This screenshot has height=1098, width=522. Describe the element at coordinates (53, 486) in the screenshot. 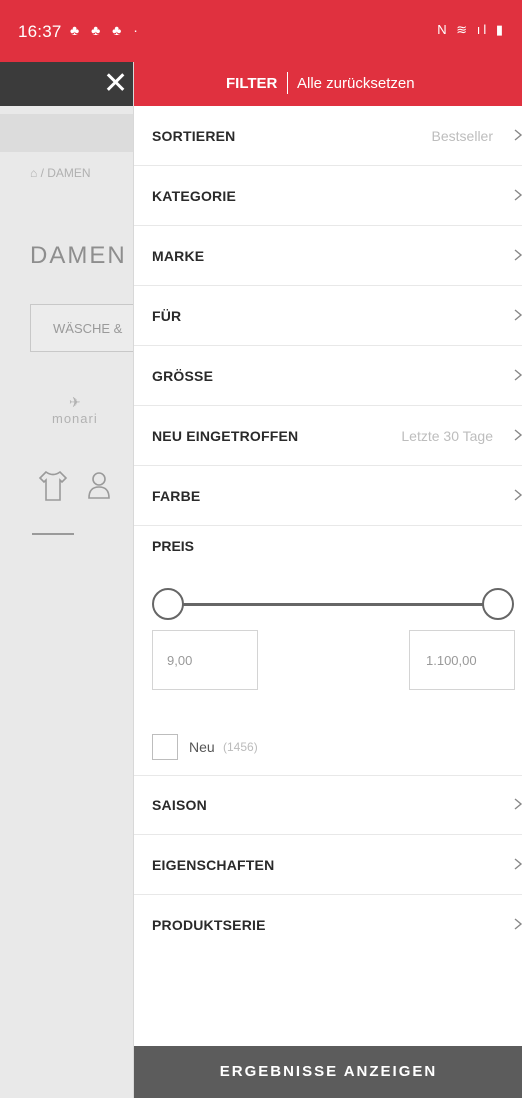

I see `shirt-icon` at that location.